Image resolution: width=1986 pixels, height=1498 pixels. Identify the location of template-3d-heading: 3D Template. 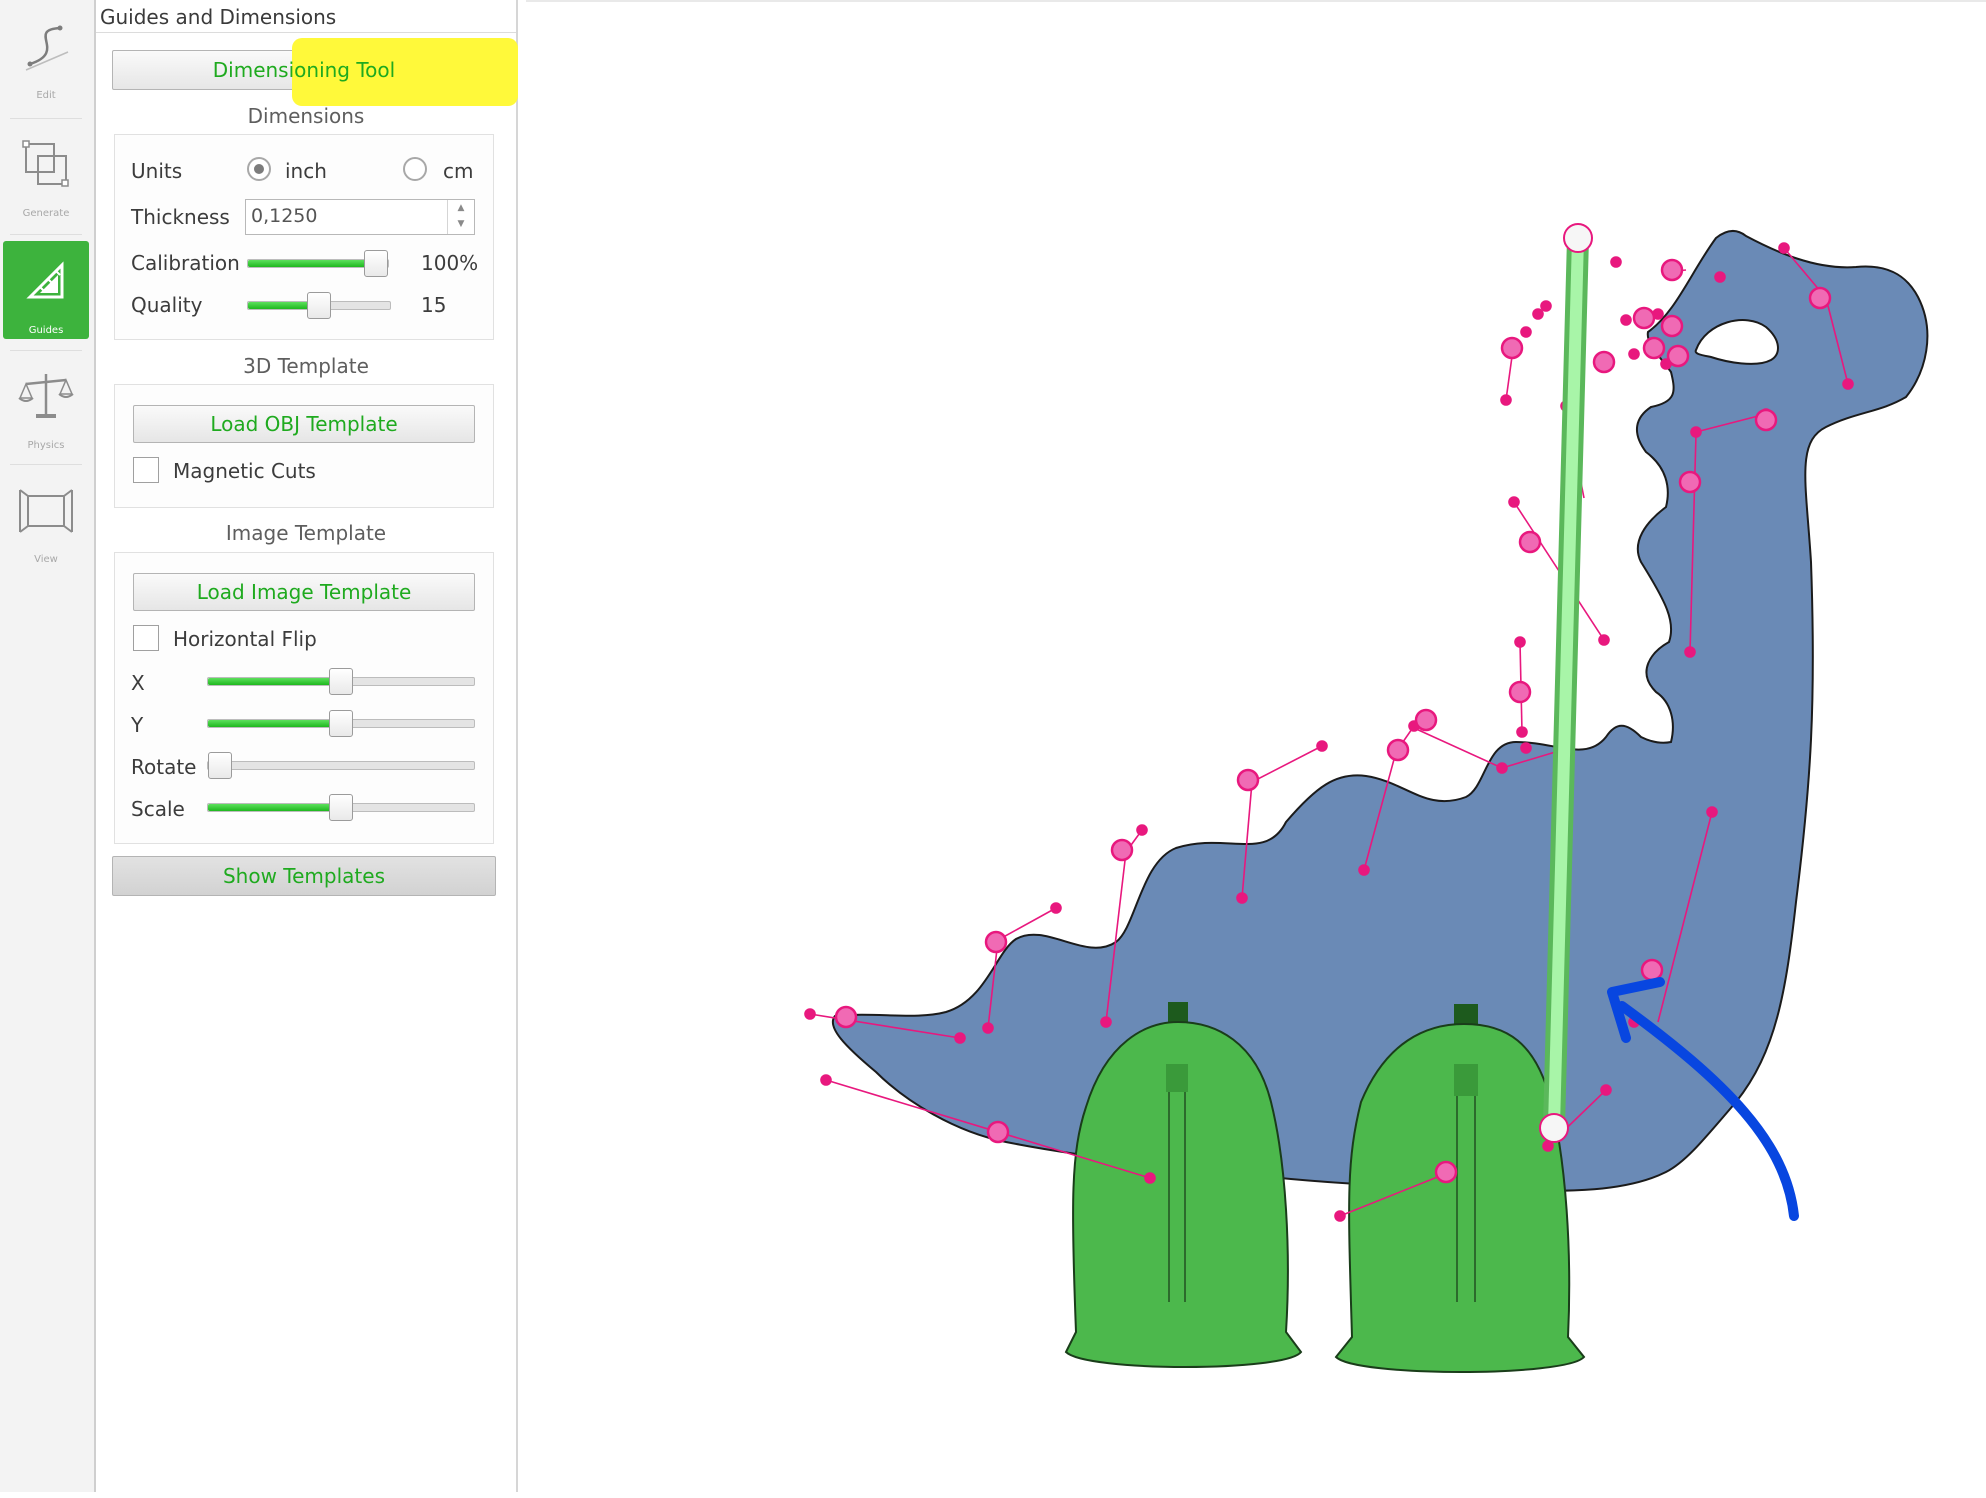
(306, 366).